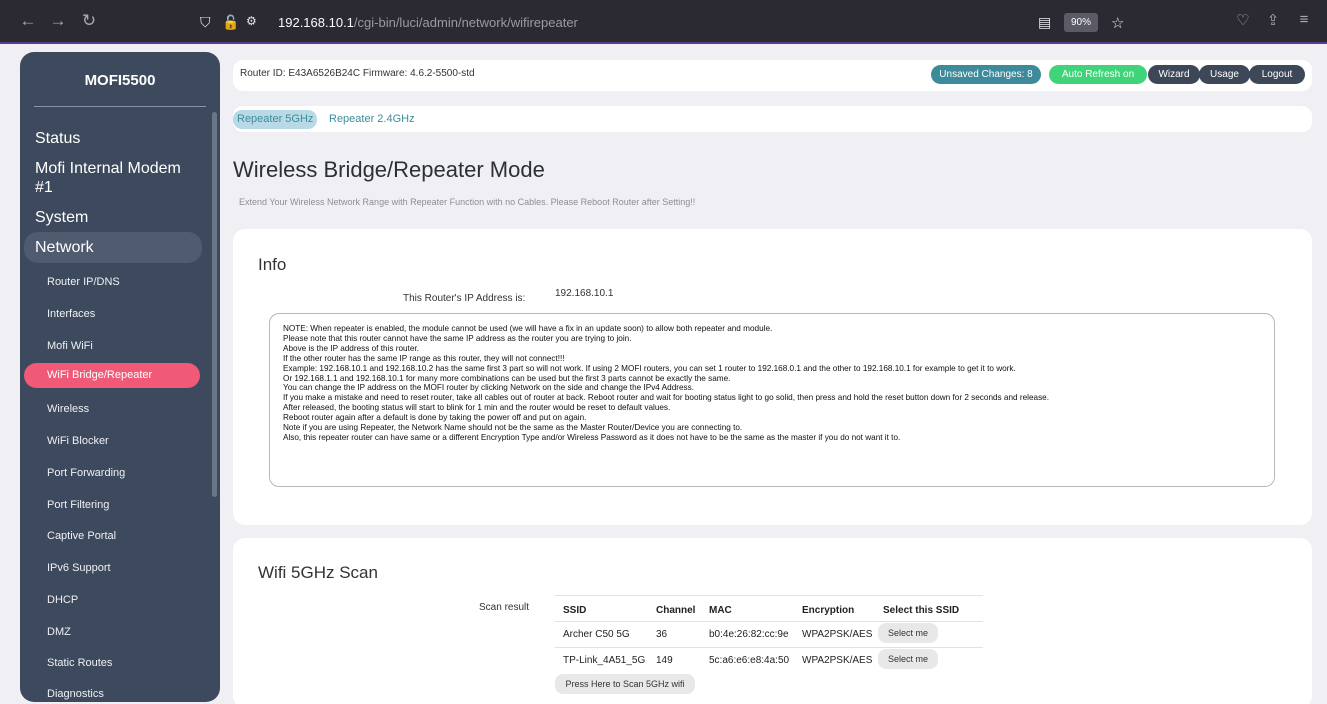  I want to click on sidebar-item-network: Network, so click(113, 247).